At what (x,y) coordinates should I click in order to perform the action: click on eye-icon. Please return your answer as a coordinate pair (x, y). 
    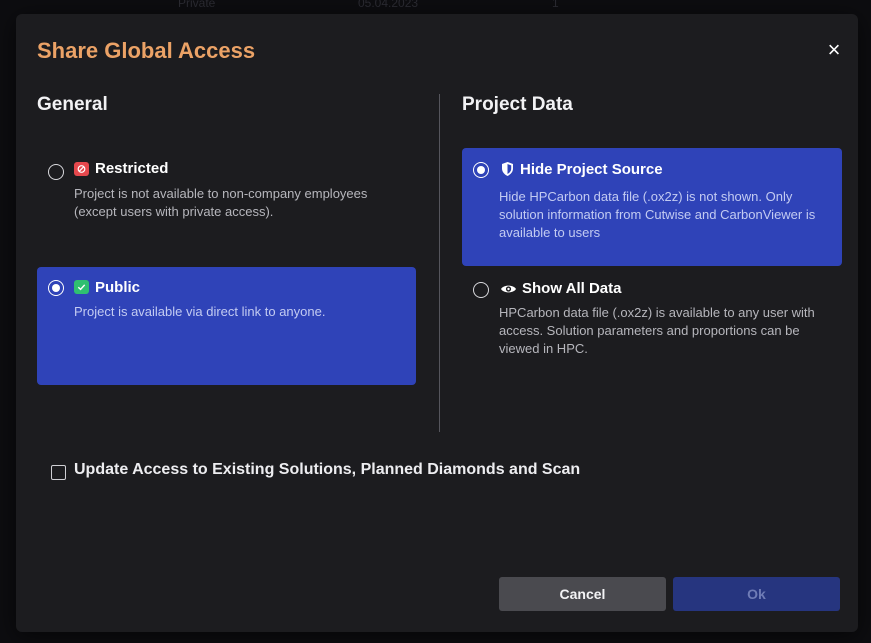
    Looking at the image, I should click on (508, 289).